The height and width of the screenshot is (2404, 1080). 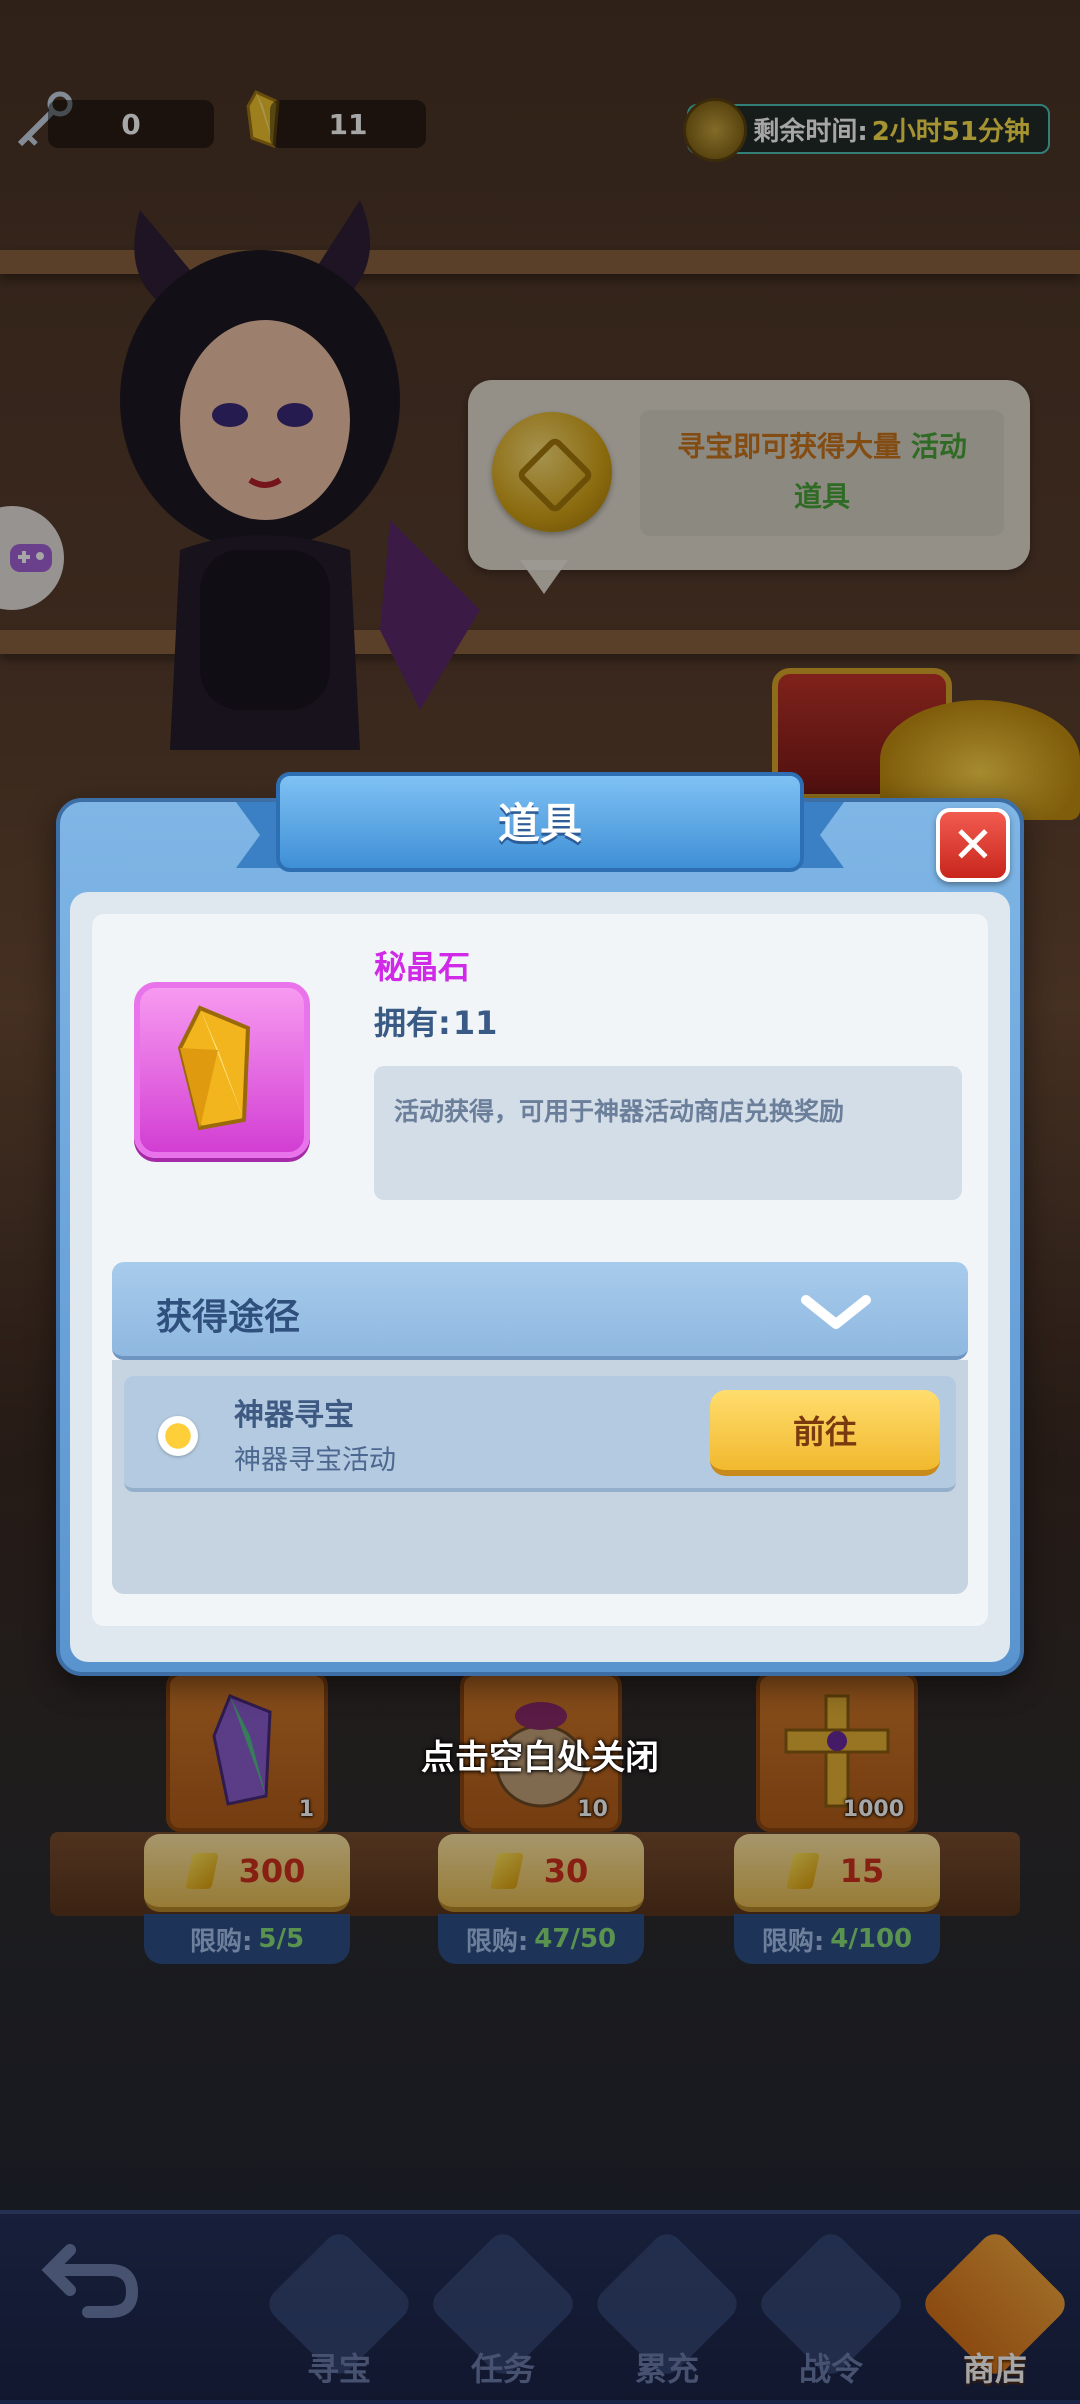 I want to click on item-name: 秘晶石, so click(x=422, y=967).